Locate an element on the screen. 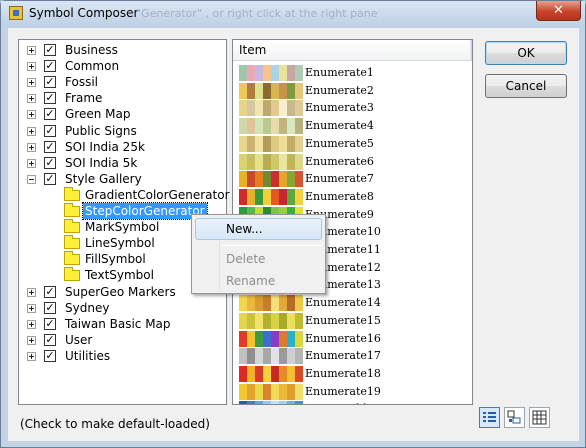 This screenshot has width=586, height=448. list-item: Enumerate6 is located at coordinates (352, 162).